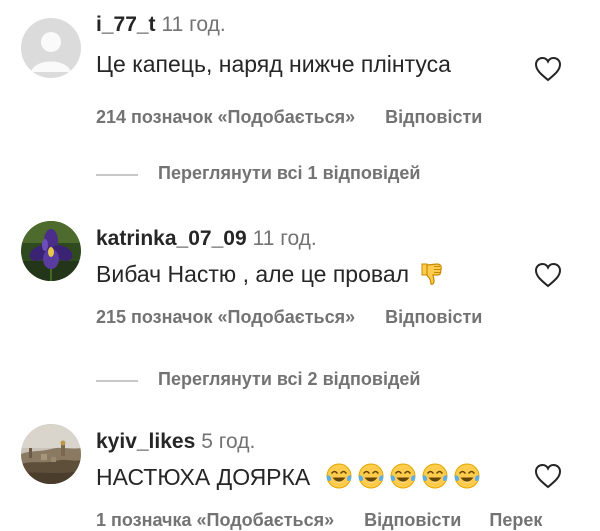 This screenshot has height=531, width=600. I want to click on emoji-row, so click(399, 476).